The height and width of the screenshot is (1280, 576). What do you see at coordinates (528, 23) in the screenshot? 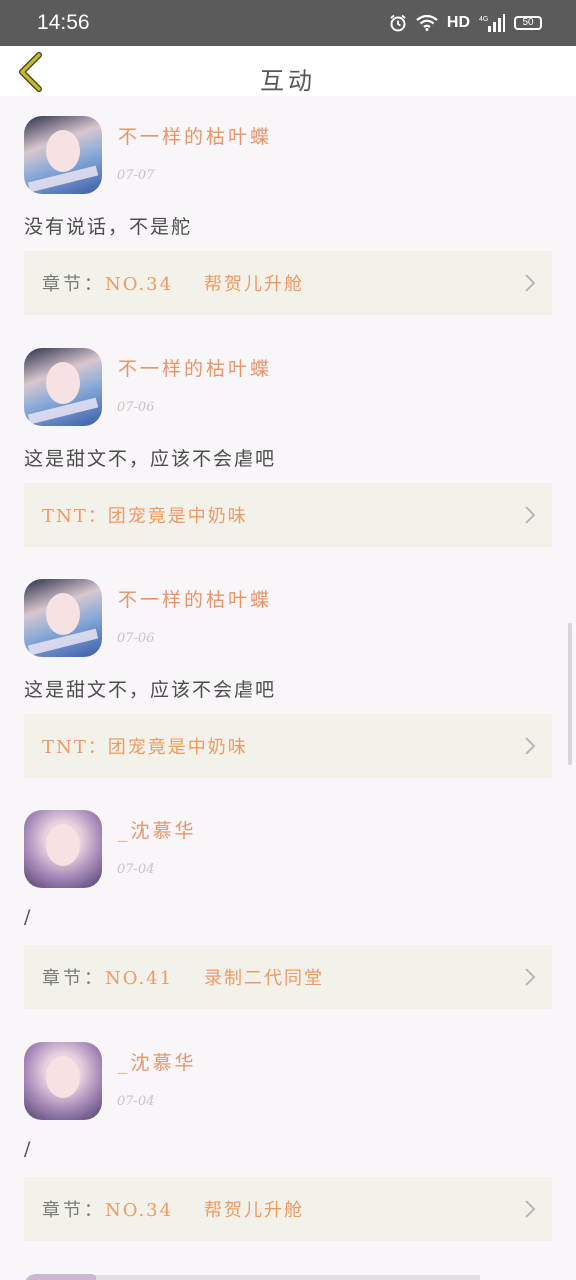
I see `battery-icon: 50` at bounding box center [528, 23].